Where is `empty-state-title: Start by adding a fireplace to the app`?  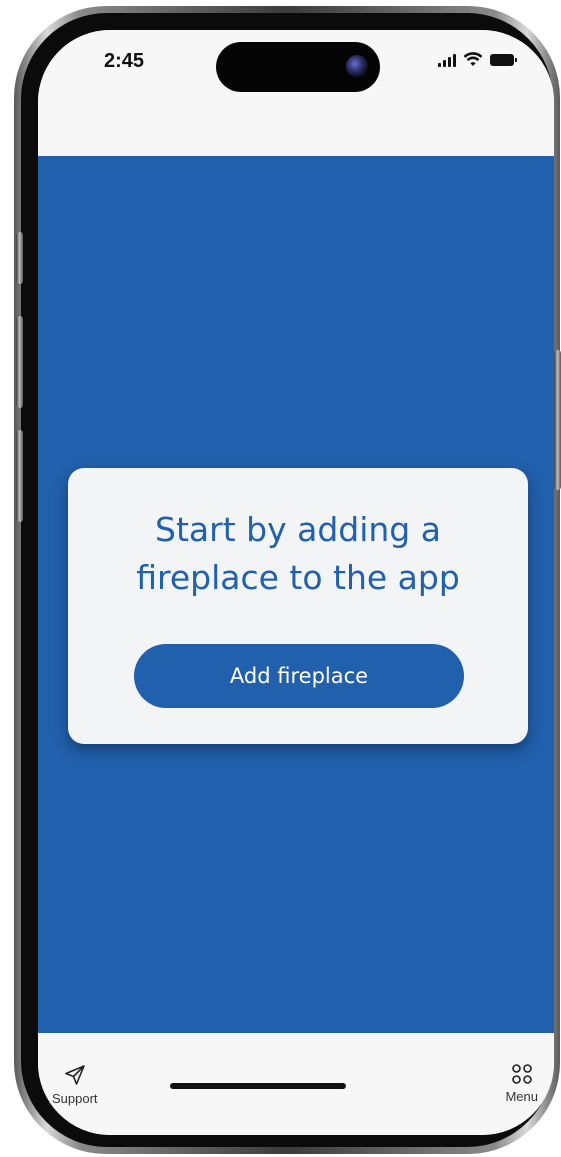 empty-state-title: Start by adding a fireplace to the app is located at coordinates (298, 553).